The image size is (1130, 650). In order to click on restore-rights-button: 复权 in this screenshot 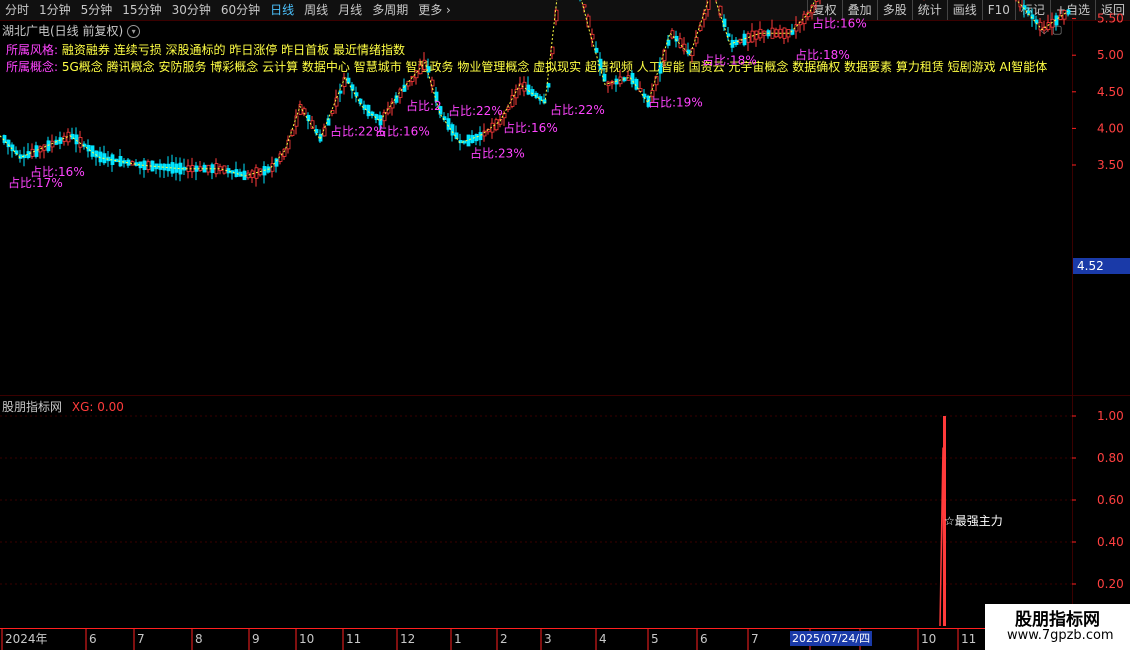, I will do `click(824, 10)`.